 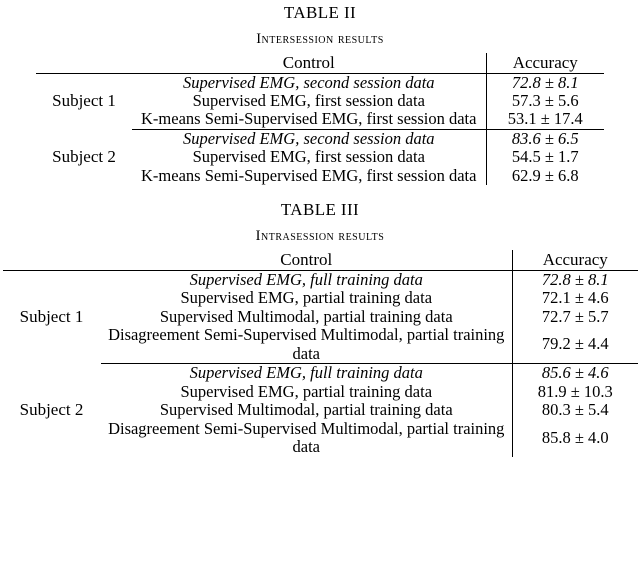 I want to click on table-3-header-subject, so click(x=51, y=260).